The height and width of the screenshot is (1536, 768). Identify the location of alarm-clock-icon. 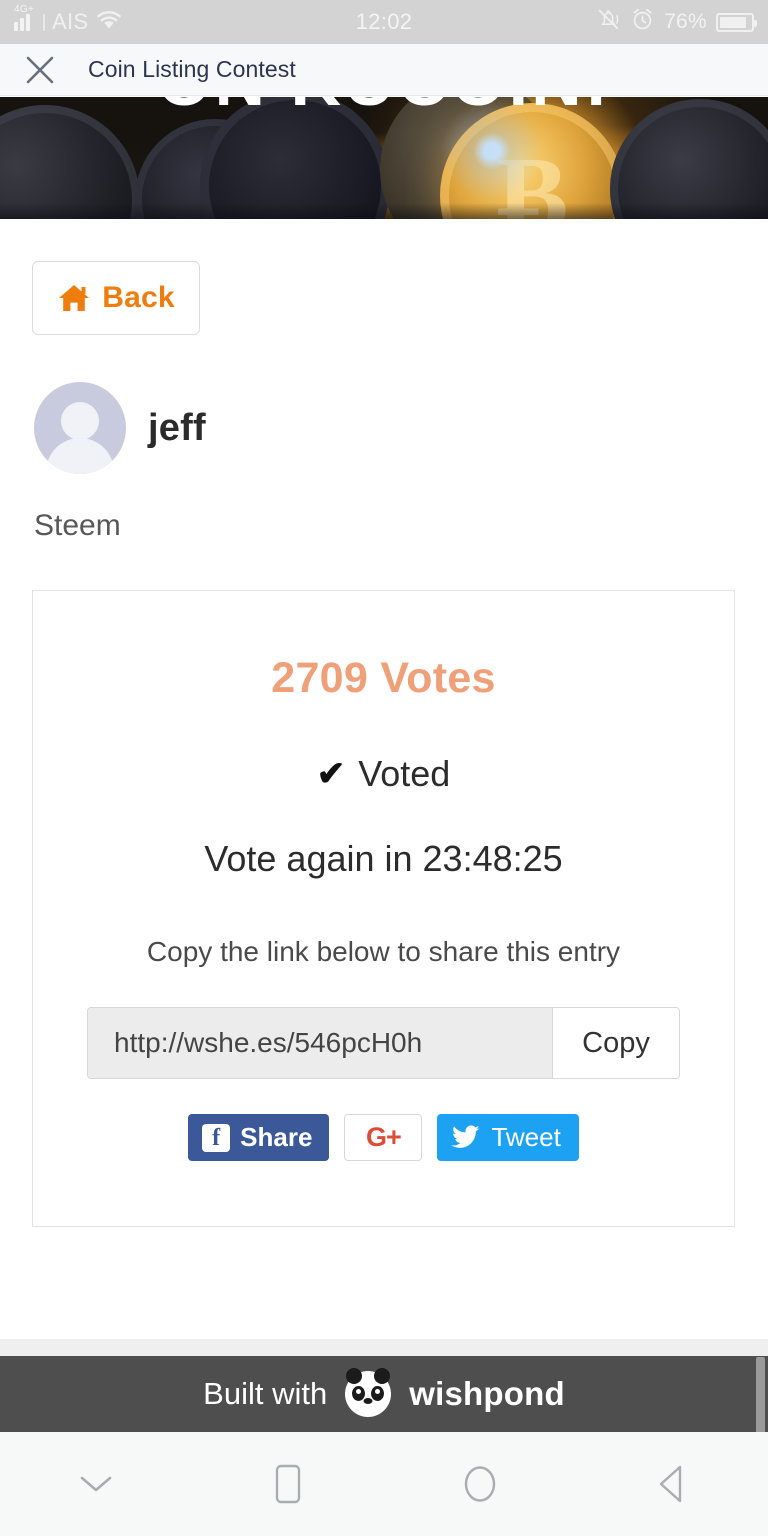
(642, 22).